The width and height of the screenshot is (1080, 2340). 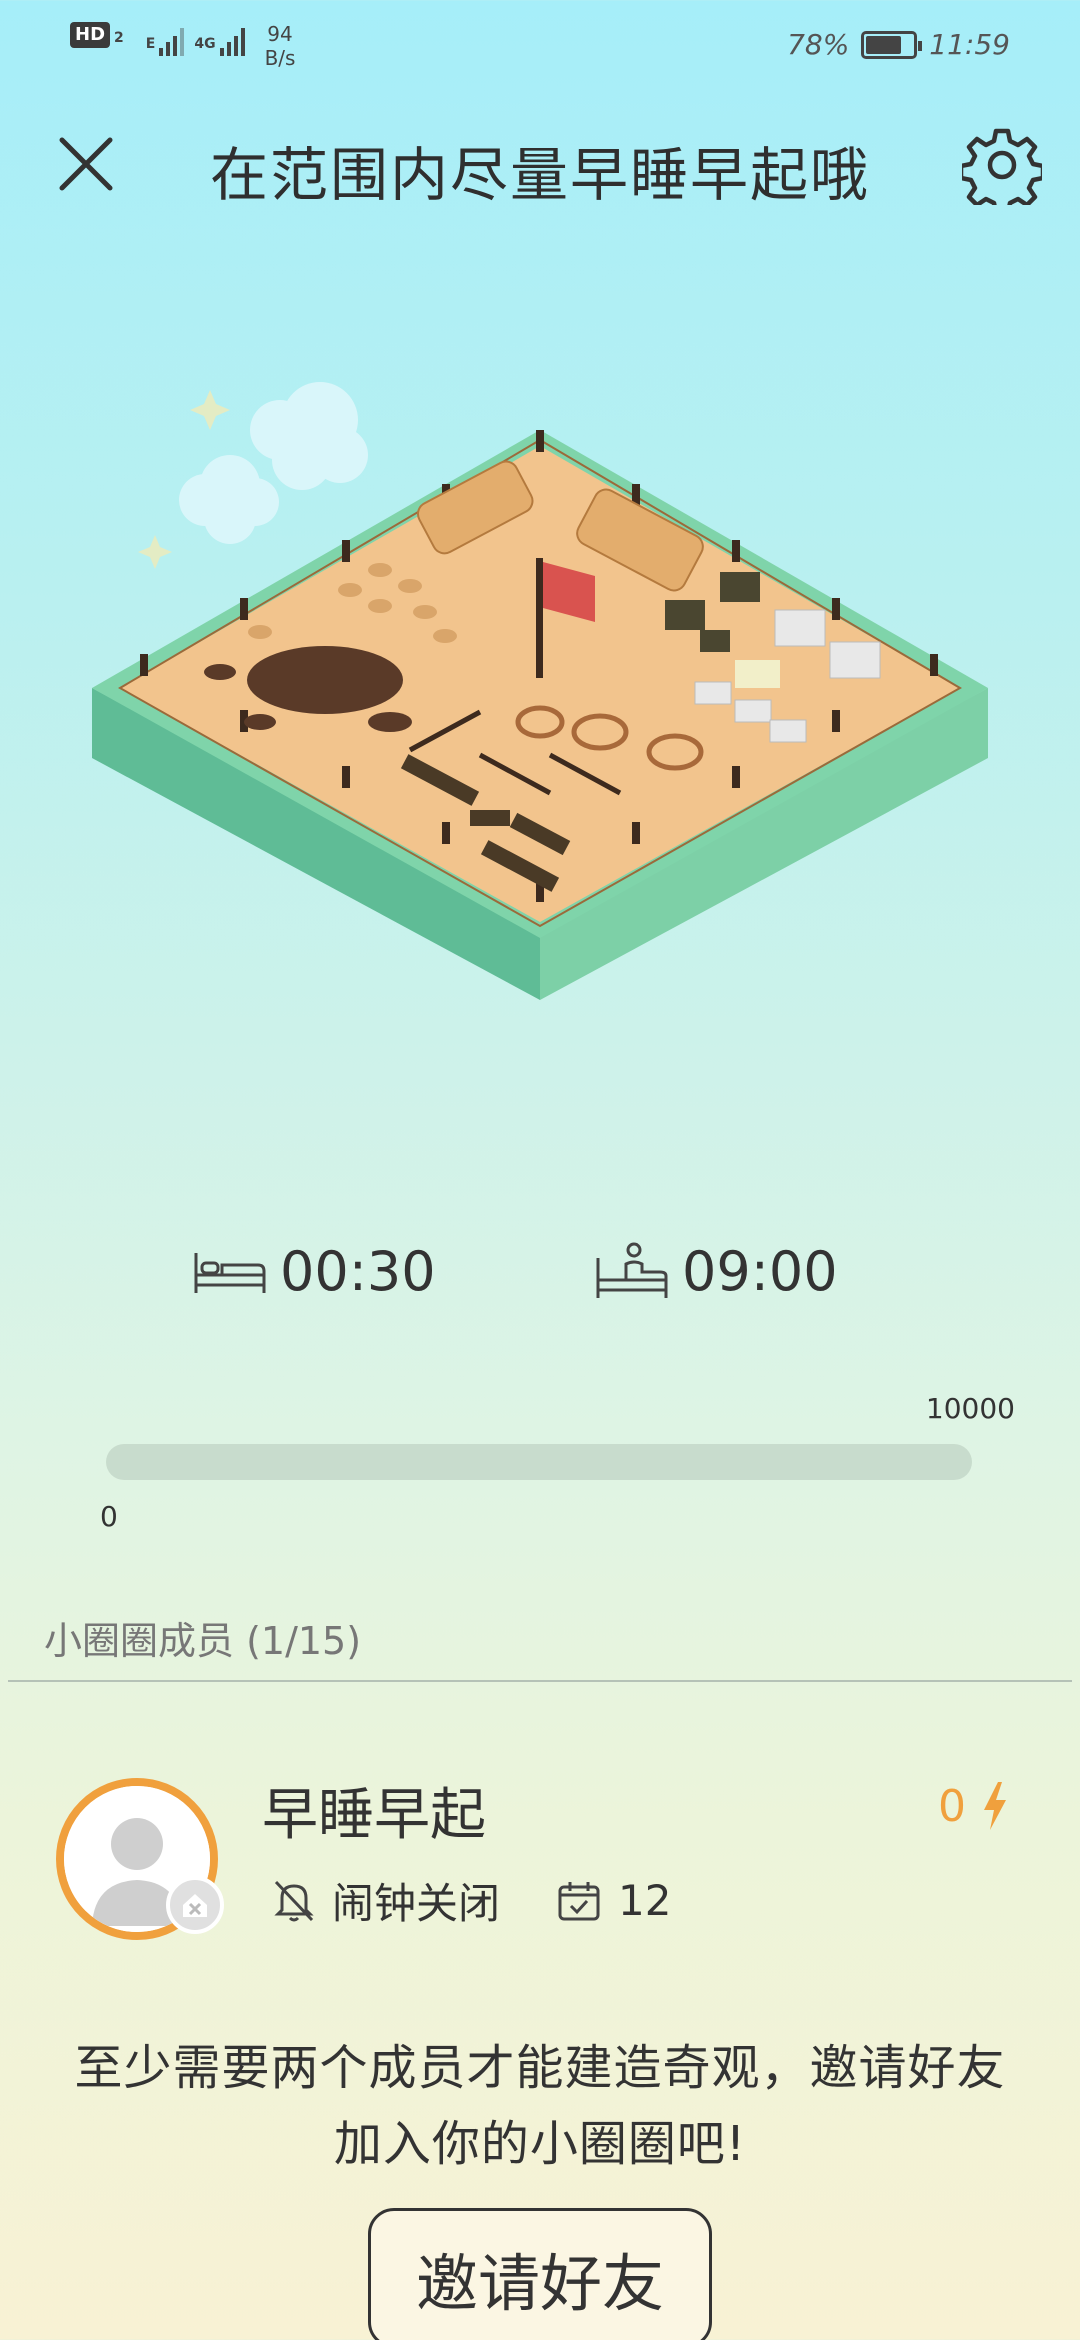 What do you see at coordinates (539, 175) in the screenshot?
I see `page-title: 在范围内尽量早睡早起哦` at bounding box center [539, 175].